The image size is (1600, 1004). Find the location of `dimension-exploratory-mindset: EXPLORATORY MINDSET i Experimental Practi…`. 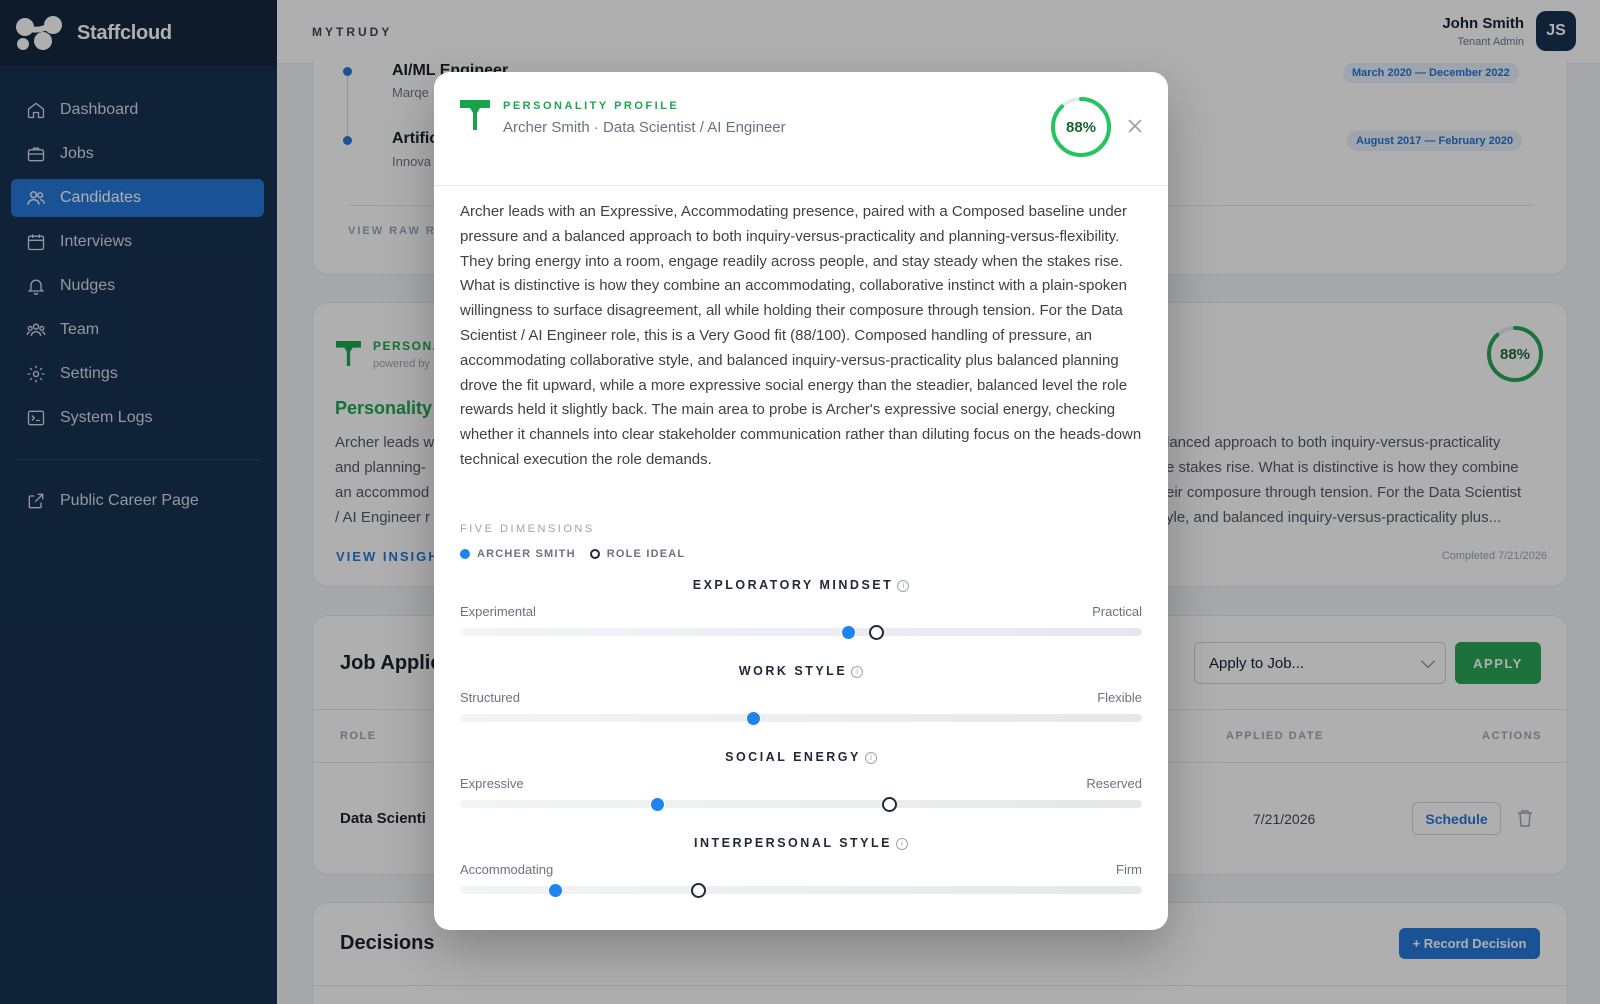

dimension-exploratory-mindset: EXPLORATORY MINDSET i Experimental Practi… is located at coordinates (801, 613).